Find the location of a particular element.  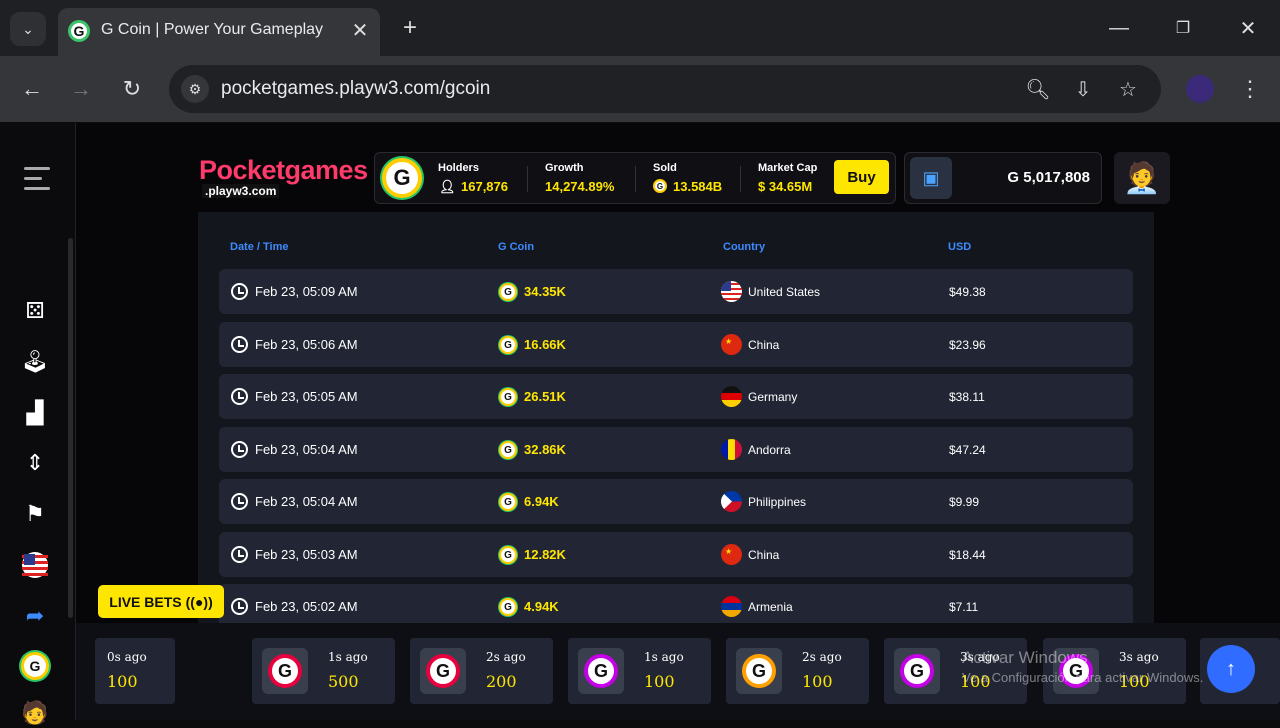

wallet-balance: G 5,017,808 is located at coordinates (1048, 177).